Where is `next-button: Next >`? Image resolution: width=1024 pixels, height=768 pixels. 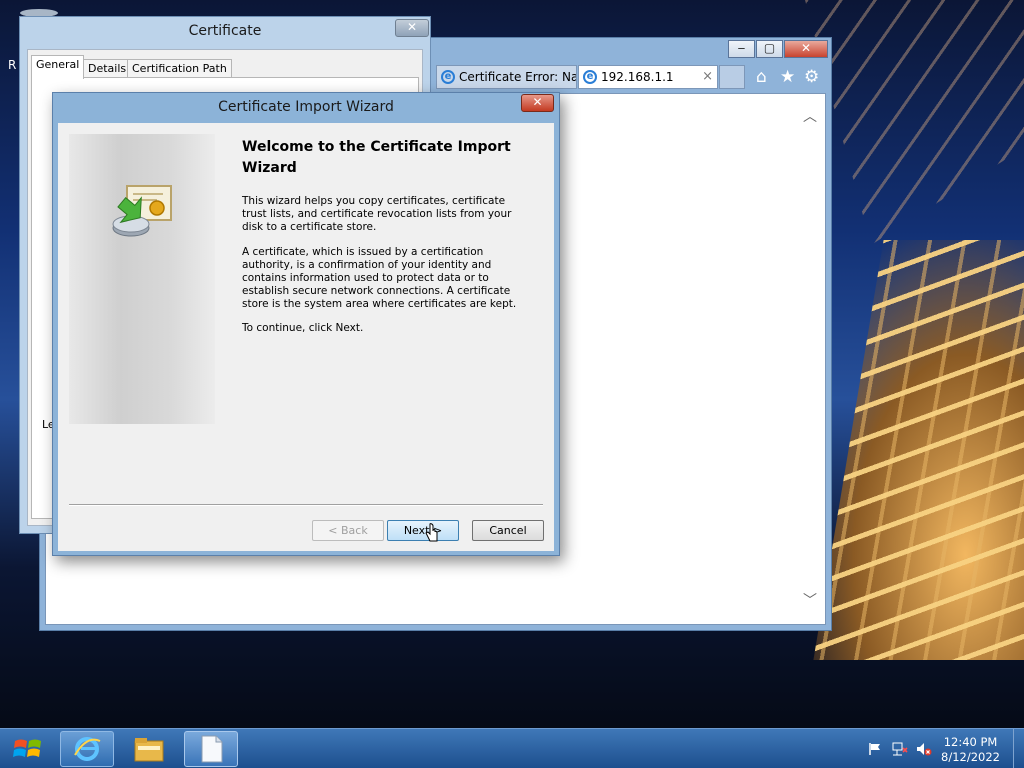
next-button: Next > is located at coordinates (423, 530).